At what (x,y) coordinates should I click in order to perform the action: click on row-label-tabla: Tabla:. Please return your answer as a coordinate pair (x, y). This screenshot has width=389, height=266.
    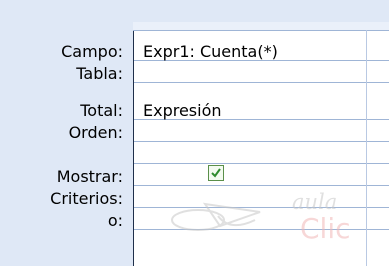
    Looking at the image, I should click on (99, 73).